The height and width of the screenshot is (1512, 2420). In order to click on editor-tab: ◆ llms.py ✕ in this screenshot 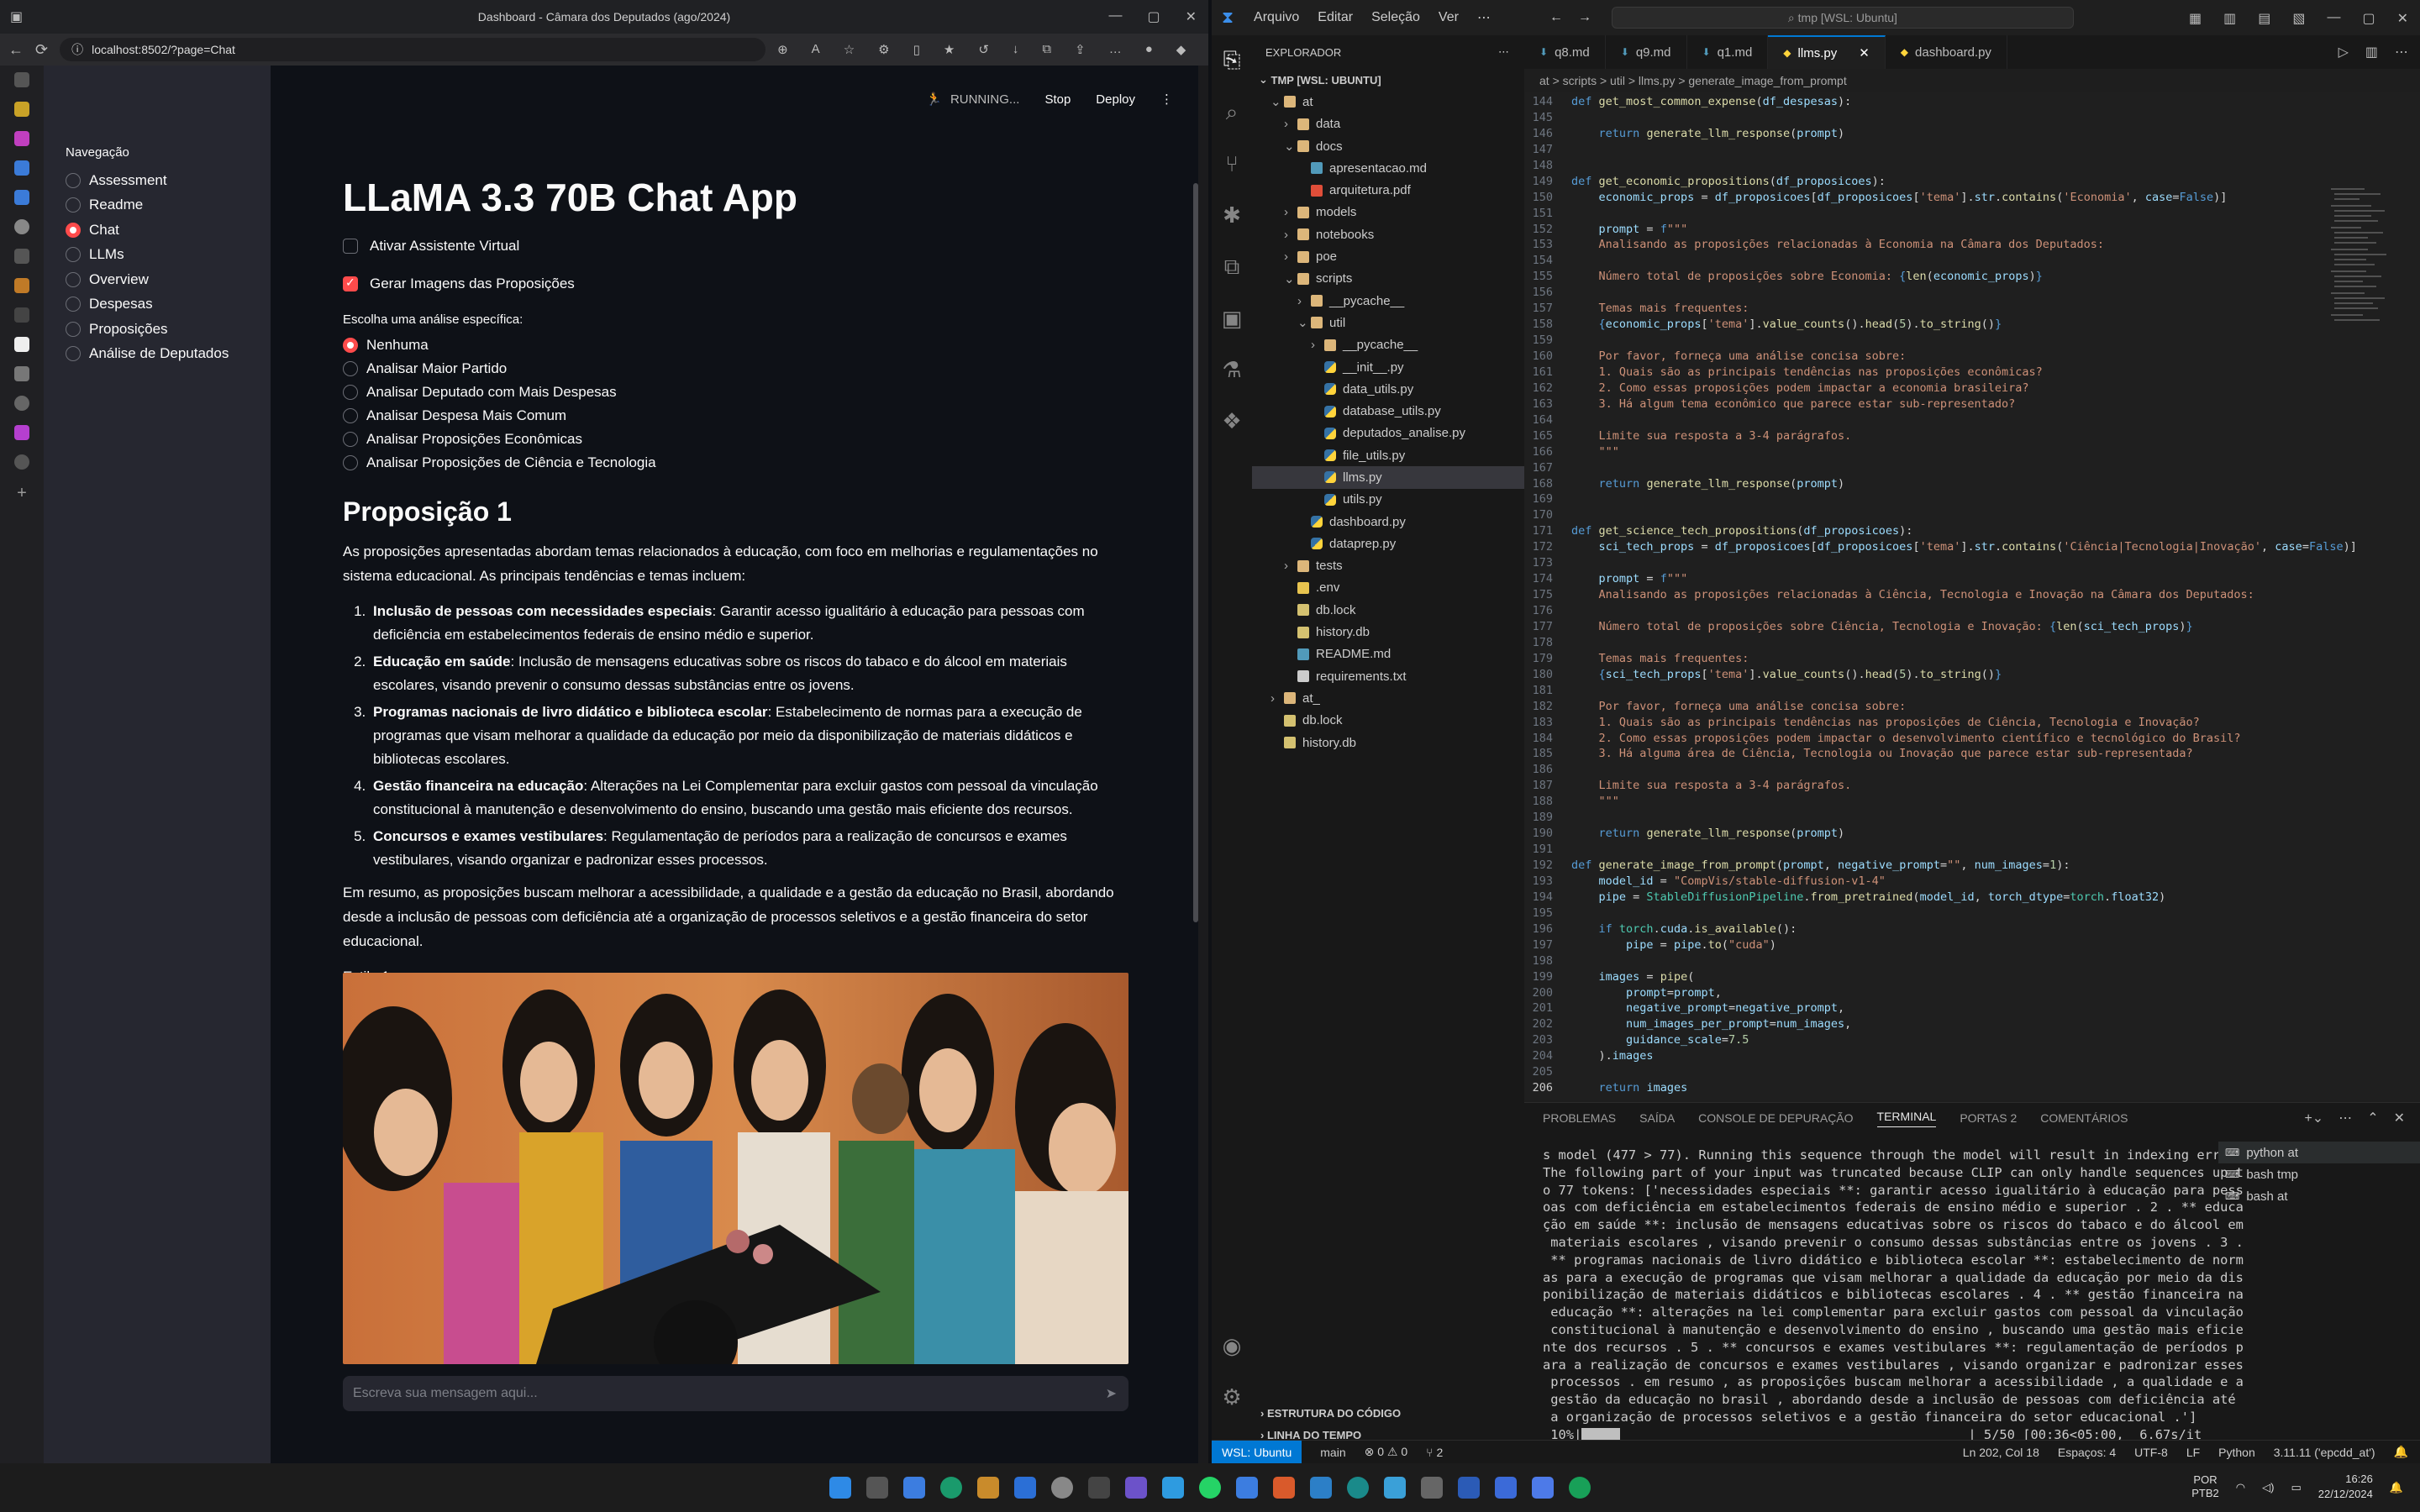, I will do `click(1827, 52)`.